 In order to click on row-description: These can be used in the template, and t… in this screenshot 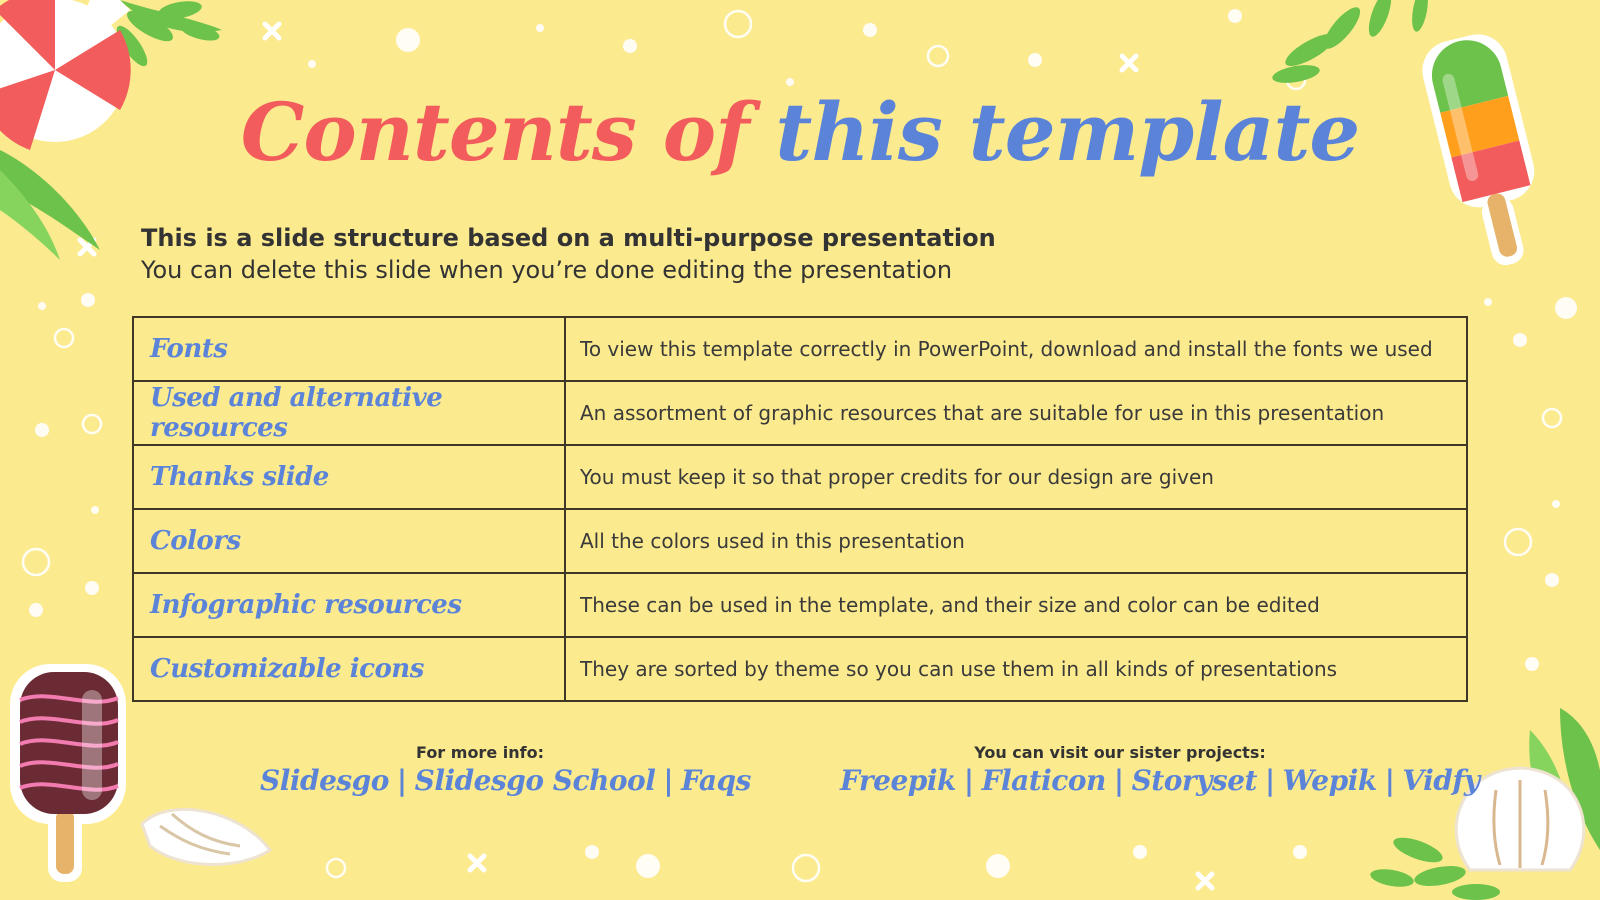, I will do `click(1016, 605)`.